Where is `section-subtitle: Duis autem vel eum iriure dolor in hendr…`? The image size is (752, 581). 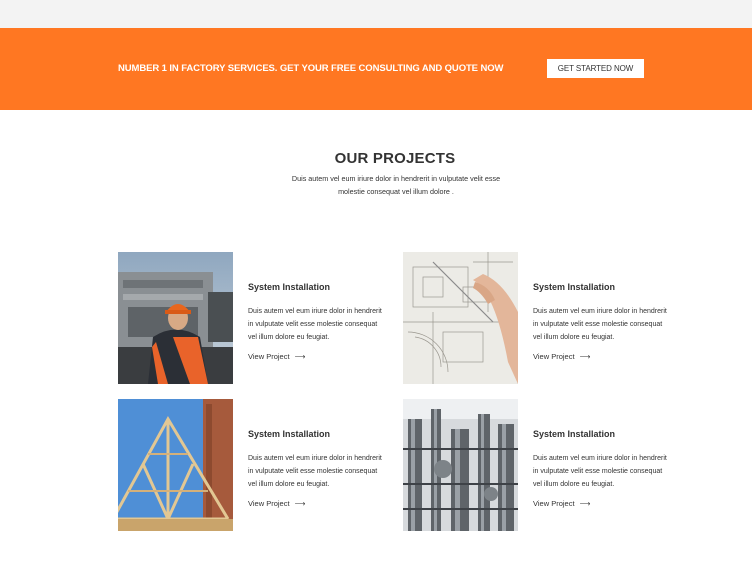 section-subtitle: Duis autem vel eum iriure dolor in hendr… is located at coordinates (396, 185).